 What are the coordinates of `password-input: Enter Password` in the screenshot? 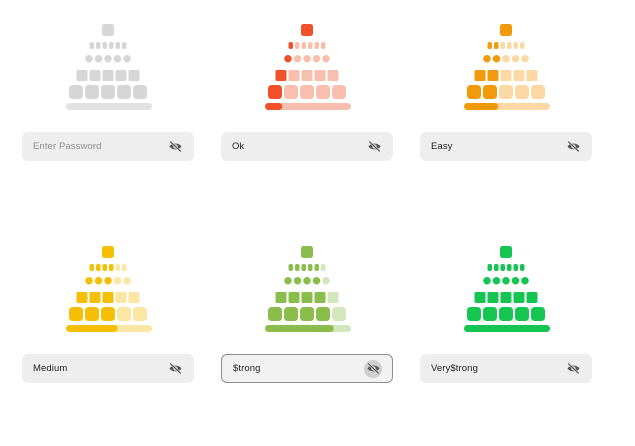 It's located at (99, 146).